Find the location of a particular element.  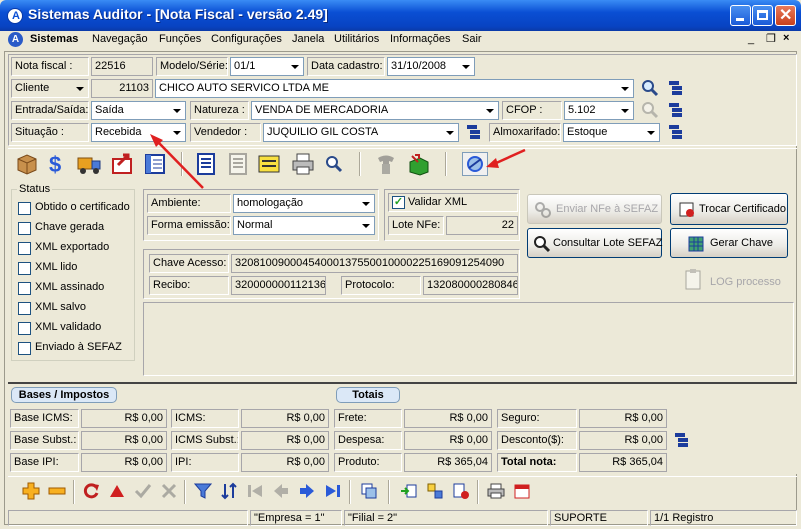

status-item-validado: XML validado is located at coordinates (75, 328).